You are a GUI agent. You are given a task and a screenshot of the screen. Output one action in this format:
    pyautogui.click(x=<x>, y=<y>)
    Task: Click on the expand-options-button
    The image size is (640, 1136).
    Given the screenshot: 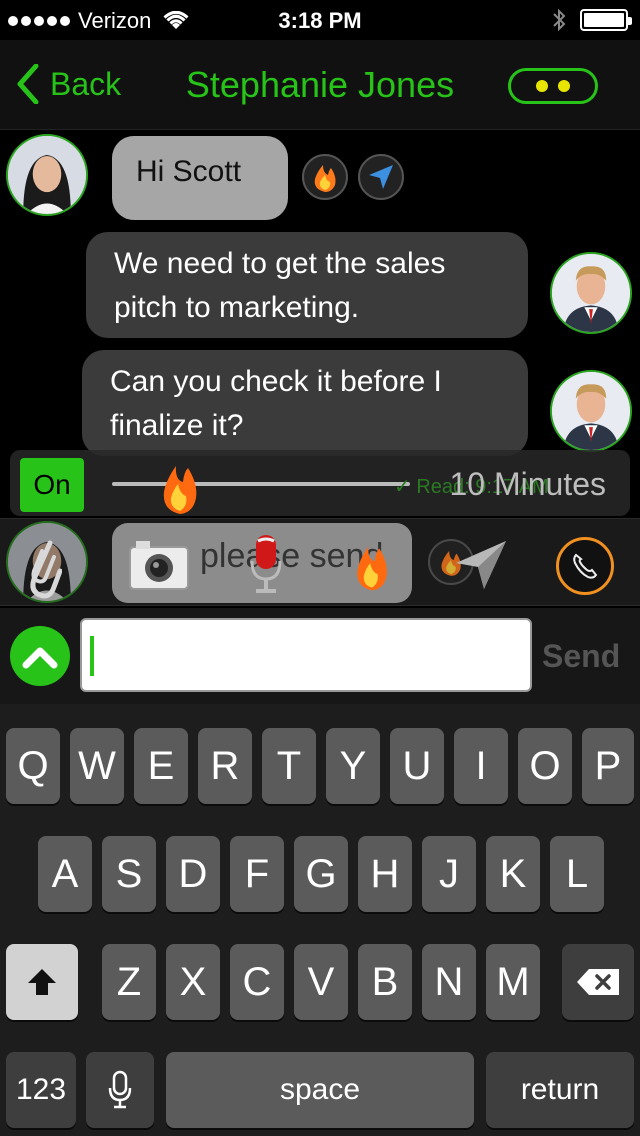 What is the action you would take?
    pyautogui.click(x=40, y=656)
    